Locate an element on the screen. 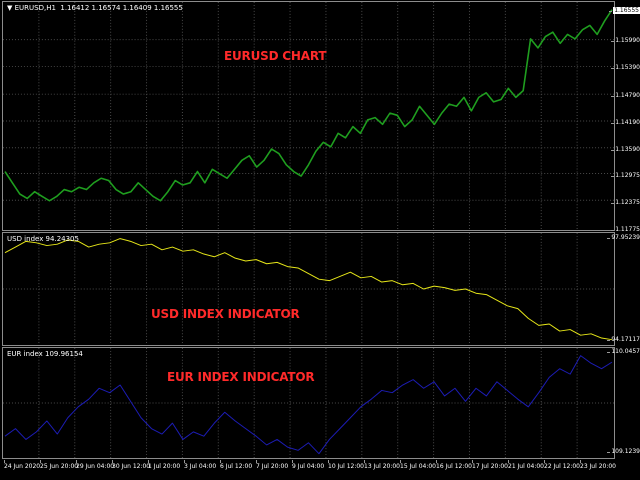 The image size is (640, 480). price-tick: 1.14790 is located at coordinates (625, 95).